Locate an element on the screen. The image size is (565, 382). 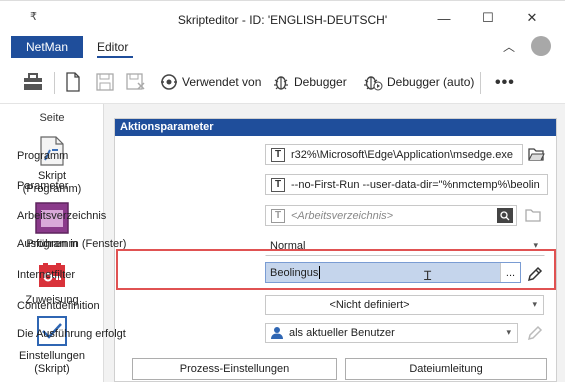
debugger-button: Debugger is located at coordinates (309, 82).